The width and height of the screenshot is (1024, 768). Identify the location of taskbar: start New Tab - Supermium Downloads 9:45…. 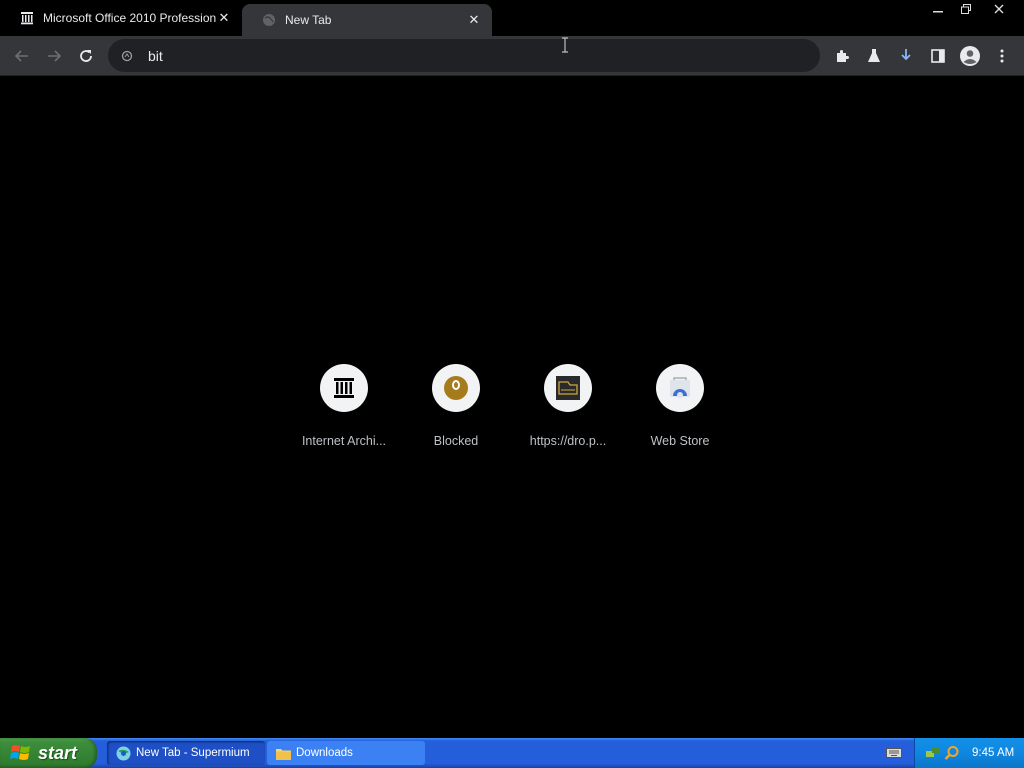
(512, 753).